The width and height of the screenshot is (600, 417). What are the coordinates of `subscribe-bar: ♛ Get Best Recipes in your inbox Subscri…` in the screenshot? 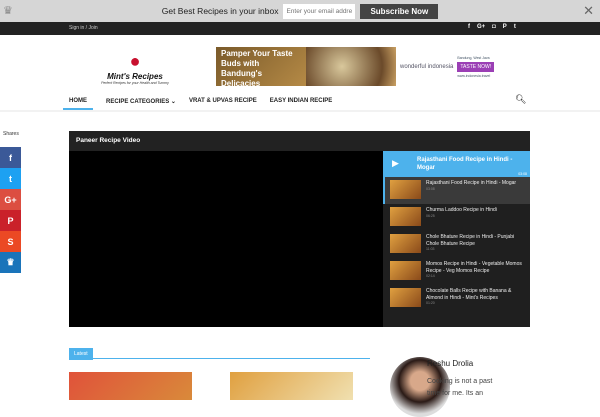 It's located at (300, 11).